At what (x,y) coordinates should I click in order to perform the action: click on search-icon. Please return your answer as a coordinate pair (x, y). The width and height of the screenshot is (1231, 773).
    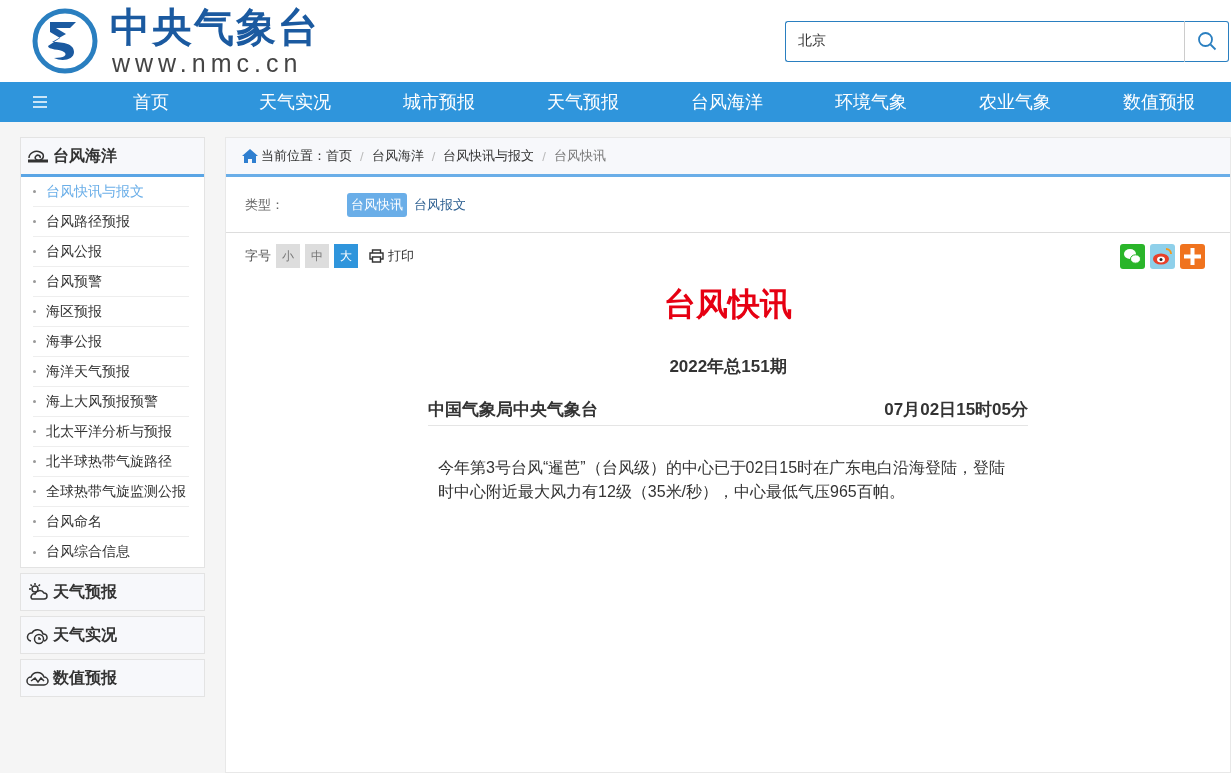
    Looking at the image, I should click on (1206, 41).